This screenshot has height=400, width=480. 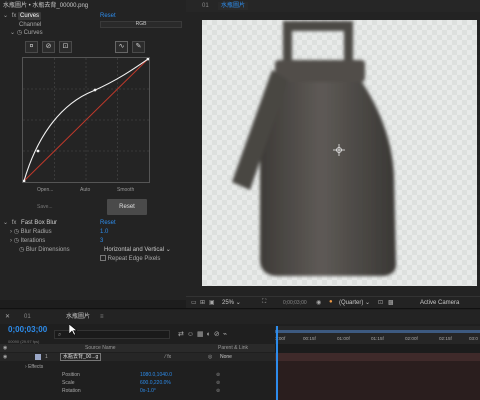 I want to click on curves-graph-svg, so click(x=86, y=120).